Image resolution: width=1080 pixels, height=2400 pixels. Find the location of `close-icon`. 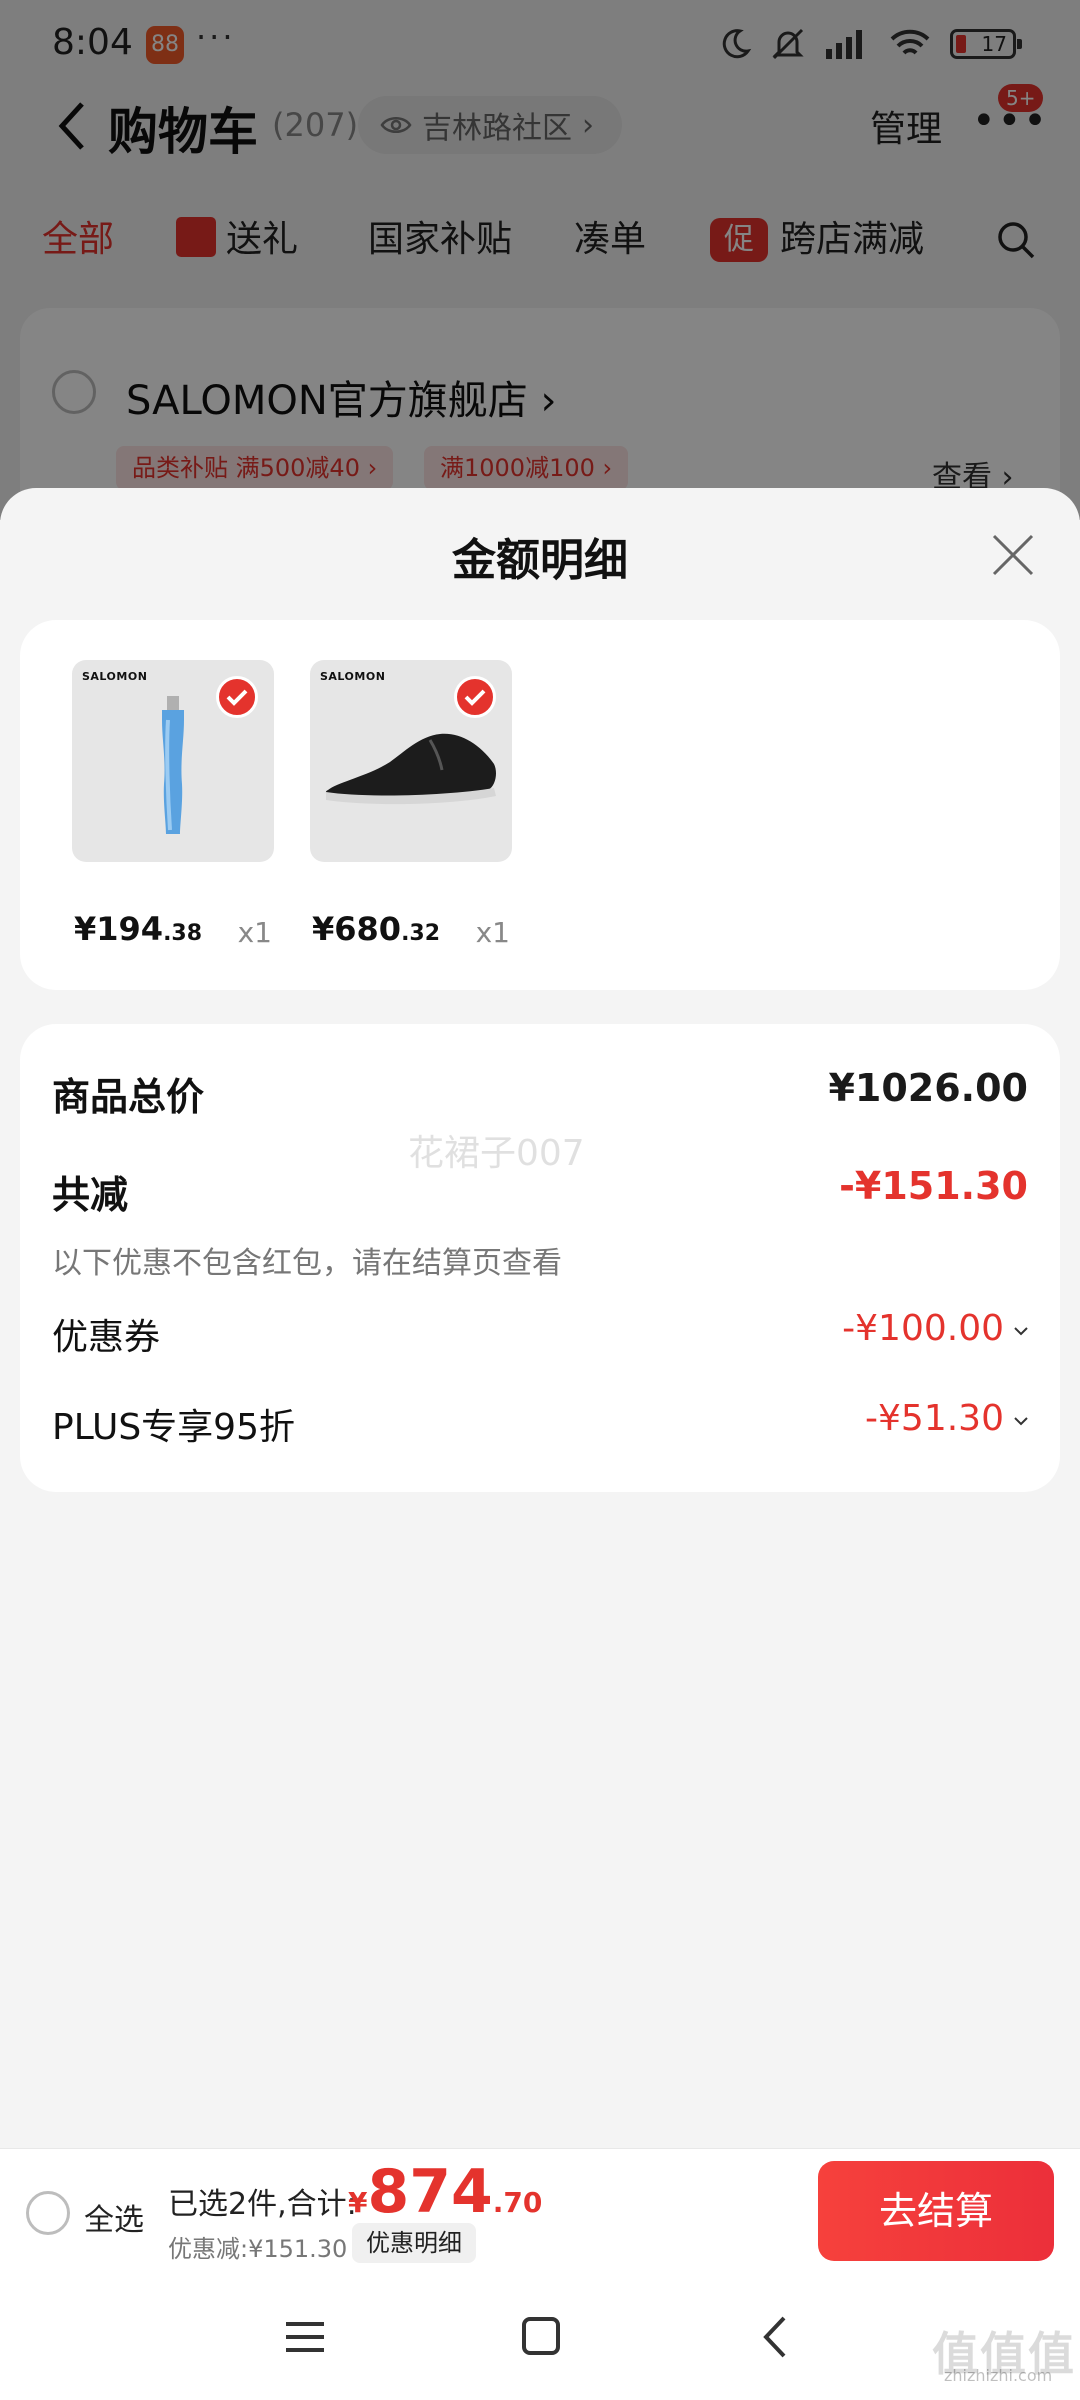

close-icon is located at coordinates (1013, 555).